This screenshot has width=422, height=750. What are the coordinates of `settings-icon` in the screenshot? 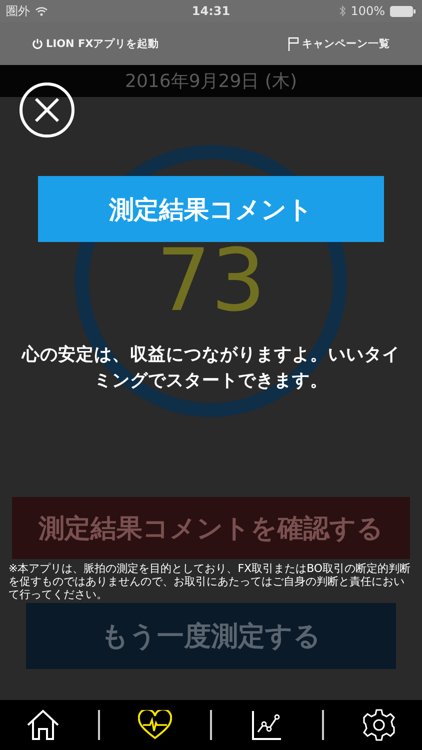 It's located at (379, 725).